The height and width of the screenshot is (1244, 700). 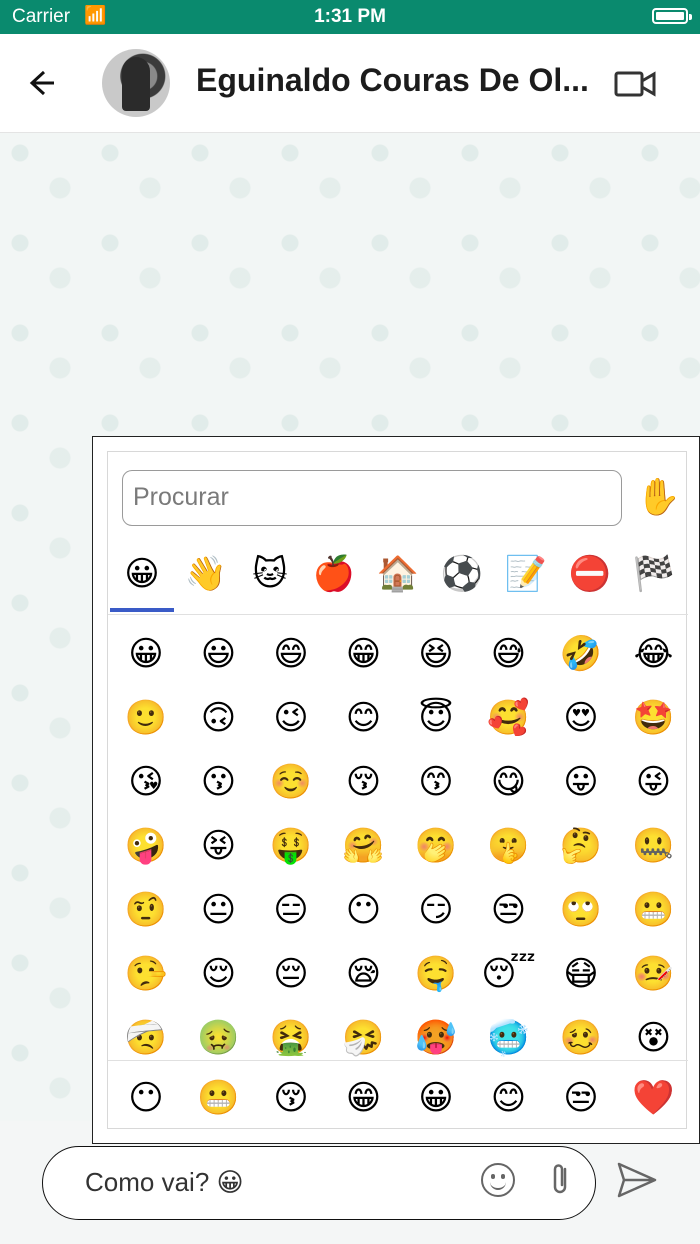 I want to click on message-input: Como vai? 😀, so click(x=319, y=1183).